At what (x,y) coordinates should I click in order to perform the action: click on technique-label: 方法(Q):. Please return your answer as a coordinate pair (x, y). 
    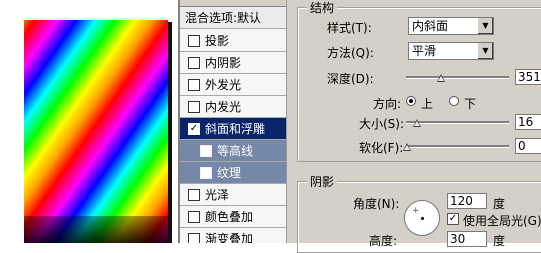
    Looking at the image, I should click on (350, 53).